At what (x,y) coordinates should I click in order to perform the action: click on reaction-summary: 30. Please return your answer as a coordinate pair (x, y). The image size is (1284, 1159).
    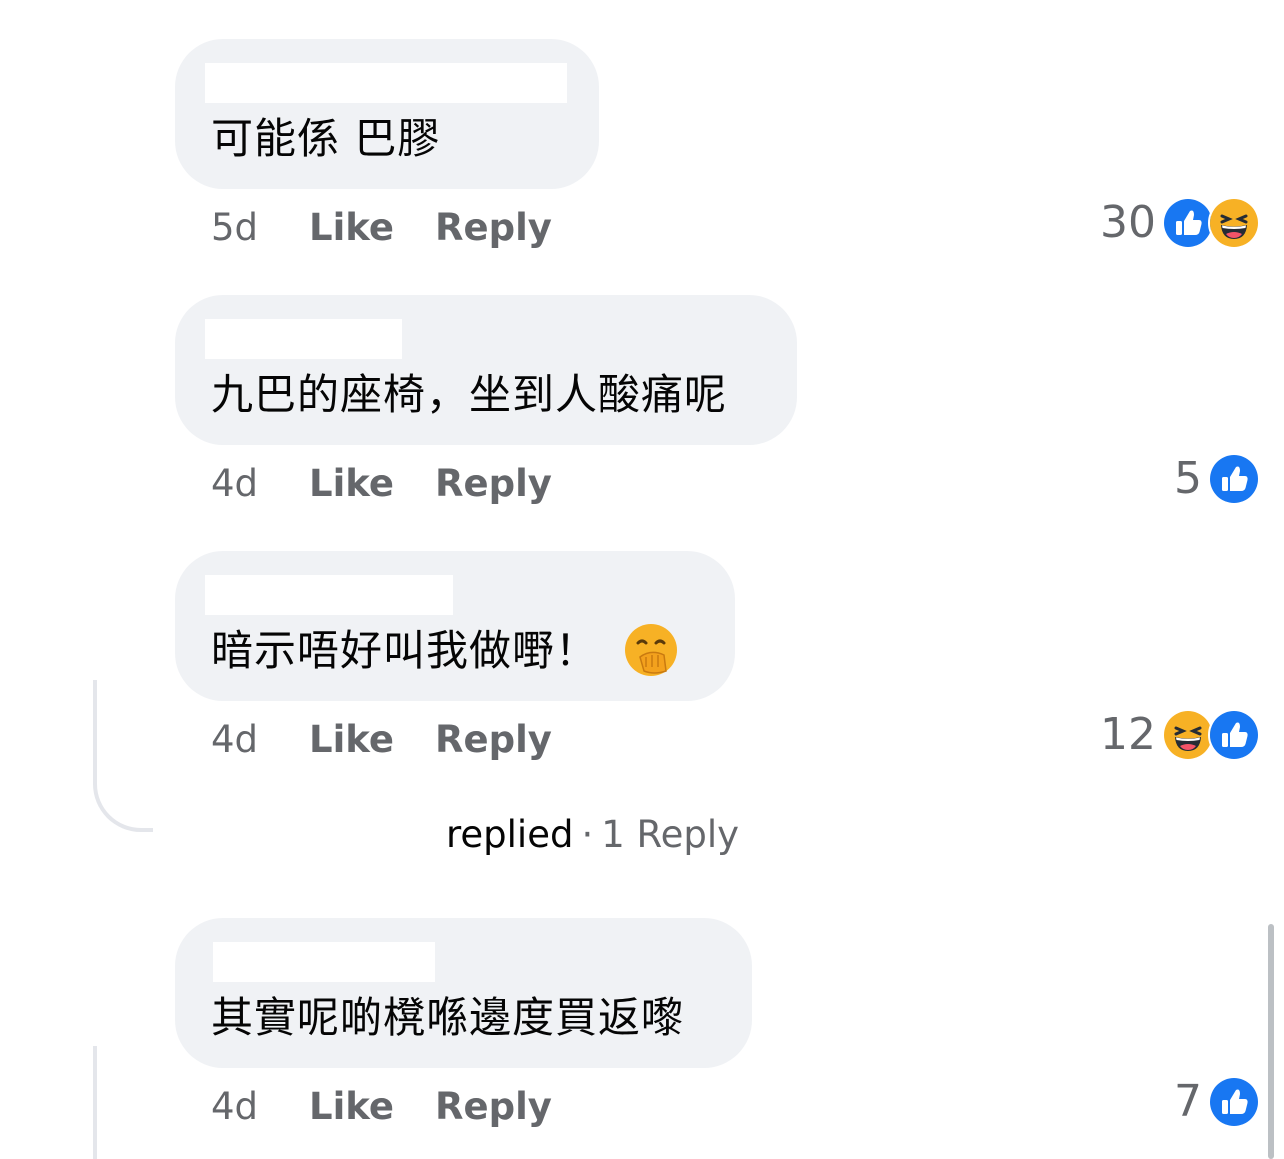
    Looking at the image, I should click on (1180, 223).